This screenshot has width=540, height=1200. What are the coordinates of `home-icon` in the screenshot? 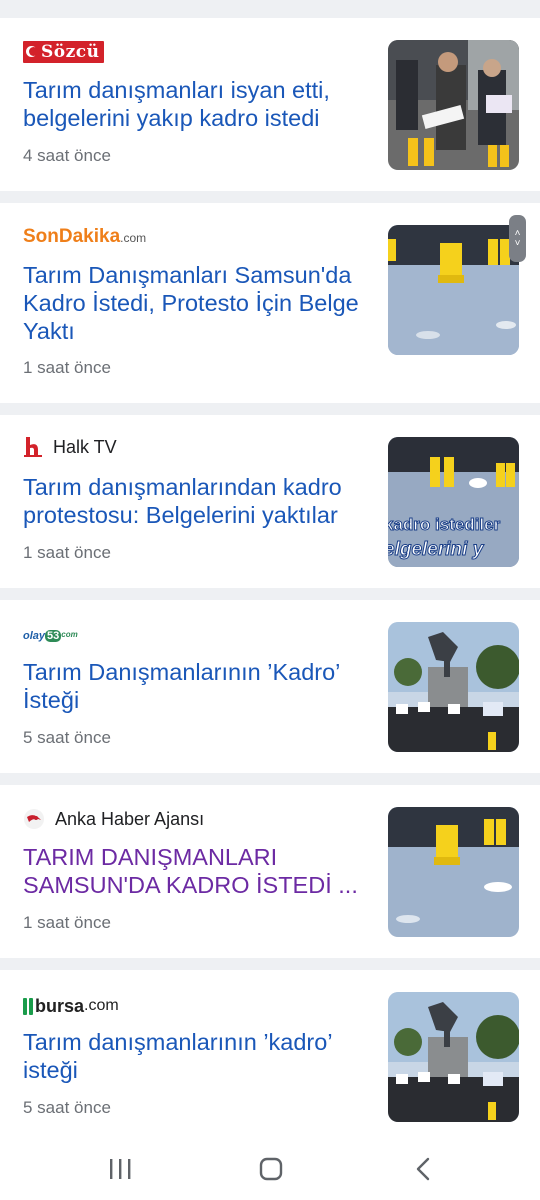 It's located at (271, 1169).